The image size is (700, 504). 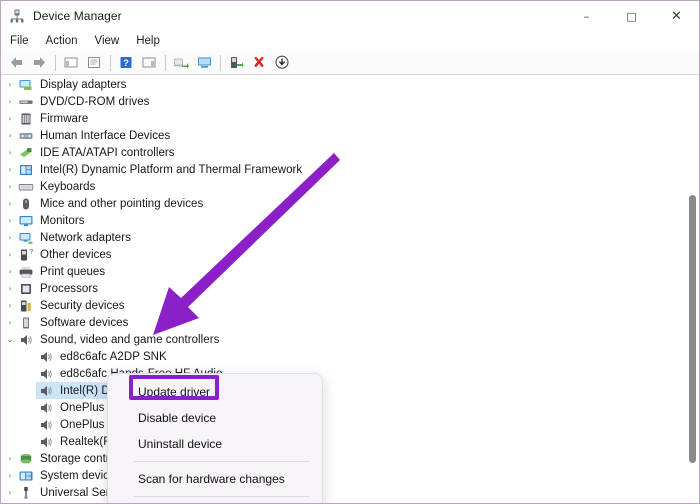 I want to click on menu-bar: File Action View Help, so click(x=350, y=41).